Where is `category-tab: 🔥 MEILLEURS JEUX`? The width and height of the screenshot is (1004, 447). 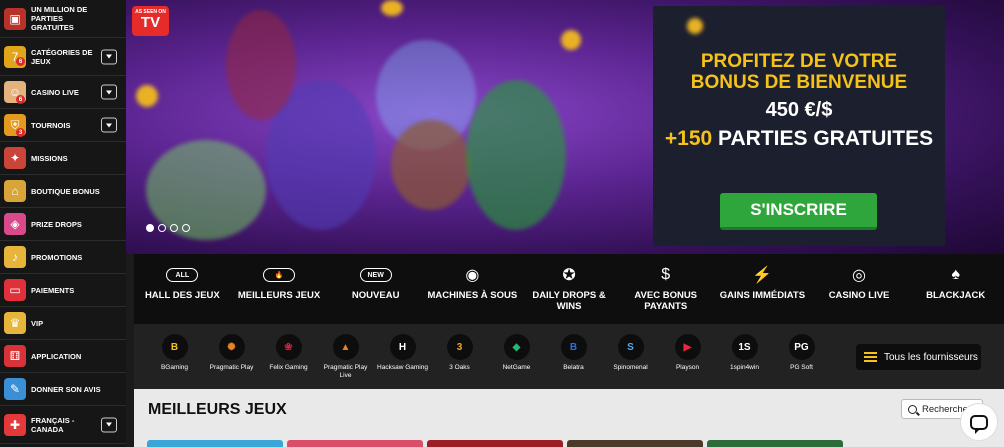 category-tab: 🔥 MEILLEURS JEUX is located at coordinates (279, 289).